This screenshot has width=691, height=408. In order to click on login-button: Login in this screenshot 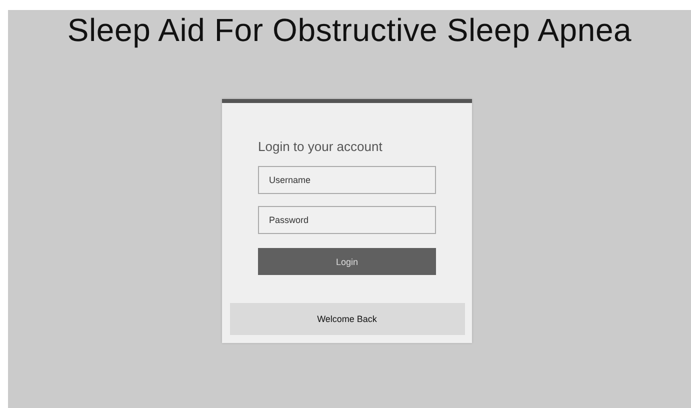, I will do `click(347, 261)`.